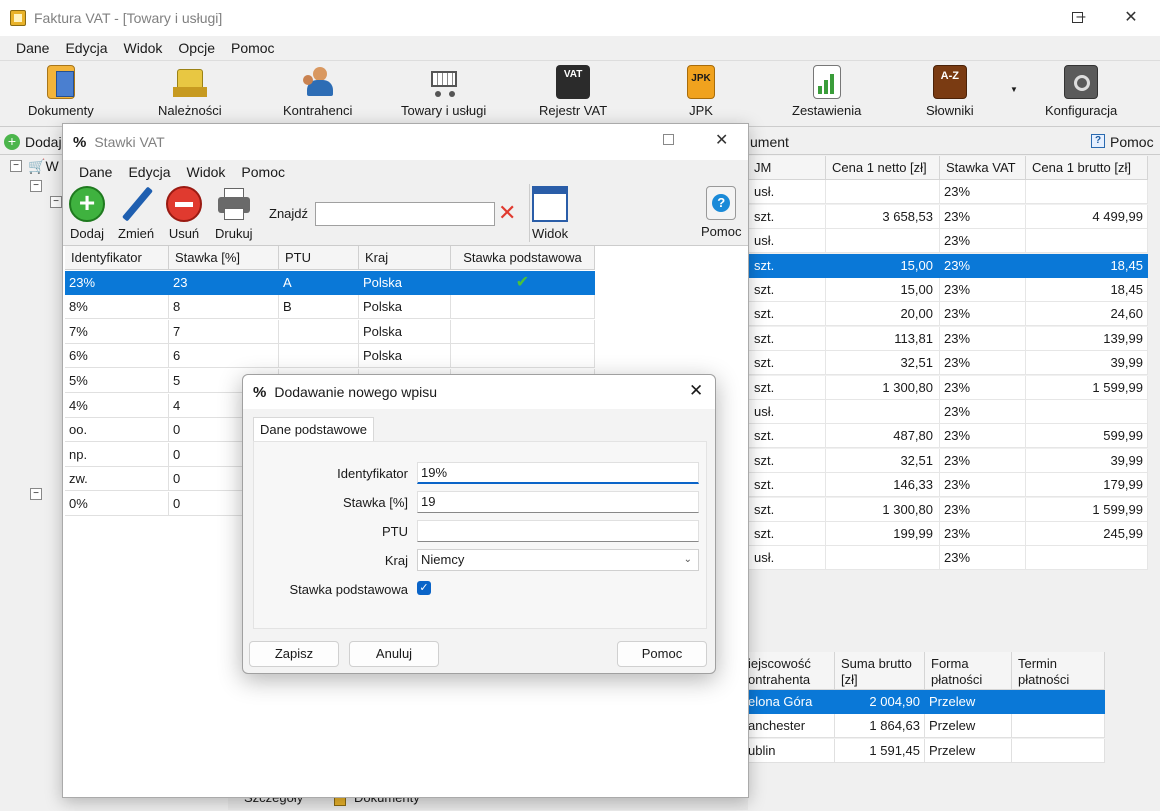 This screenshot has width=1160, height=811. I want to click on dialog-title-bar: % Dodawanie nowego wpisu ✕, so click(479, 392).